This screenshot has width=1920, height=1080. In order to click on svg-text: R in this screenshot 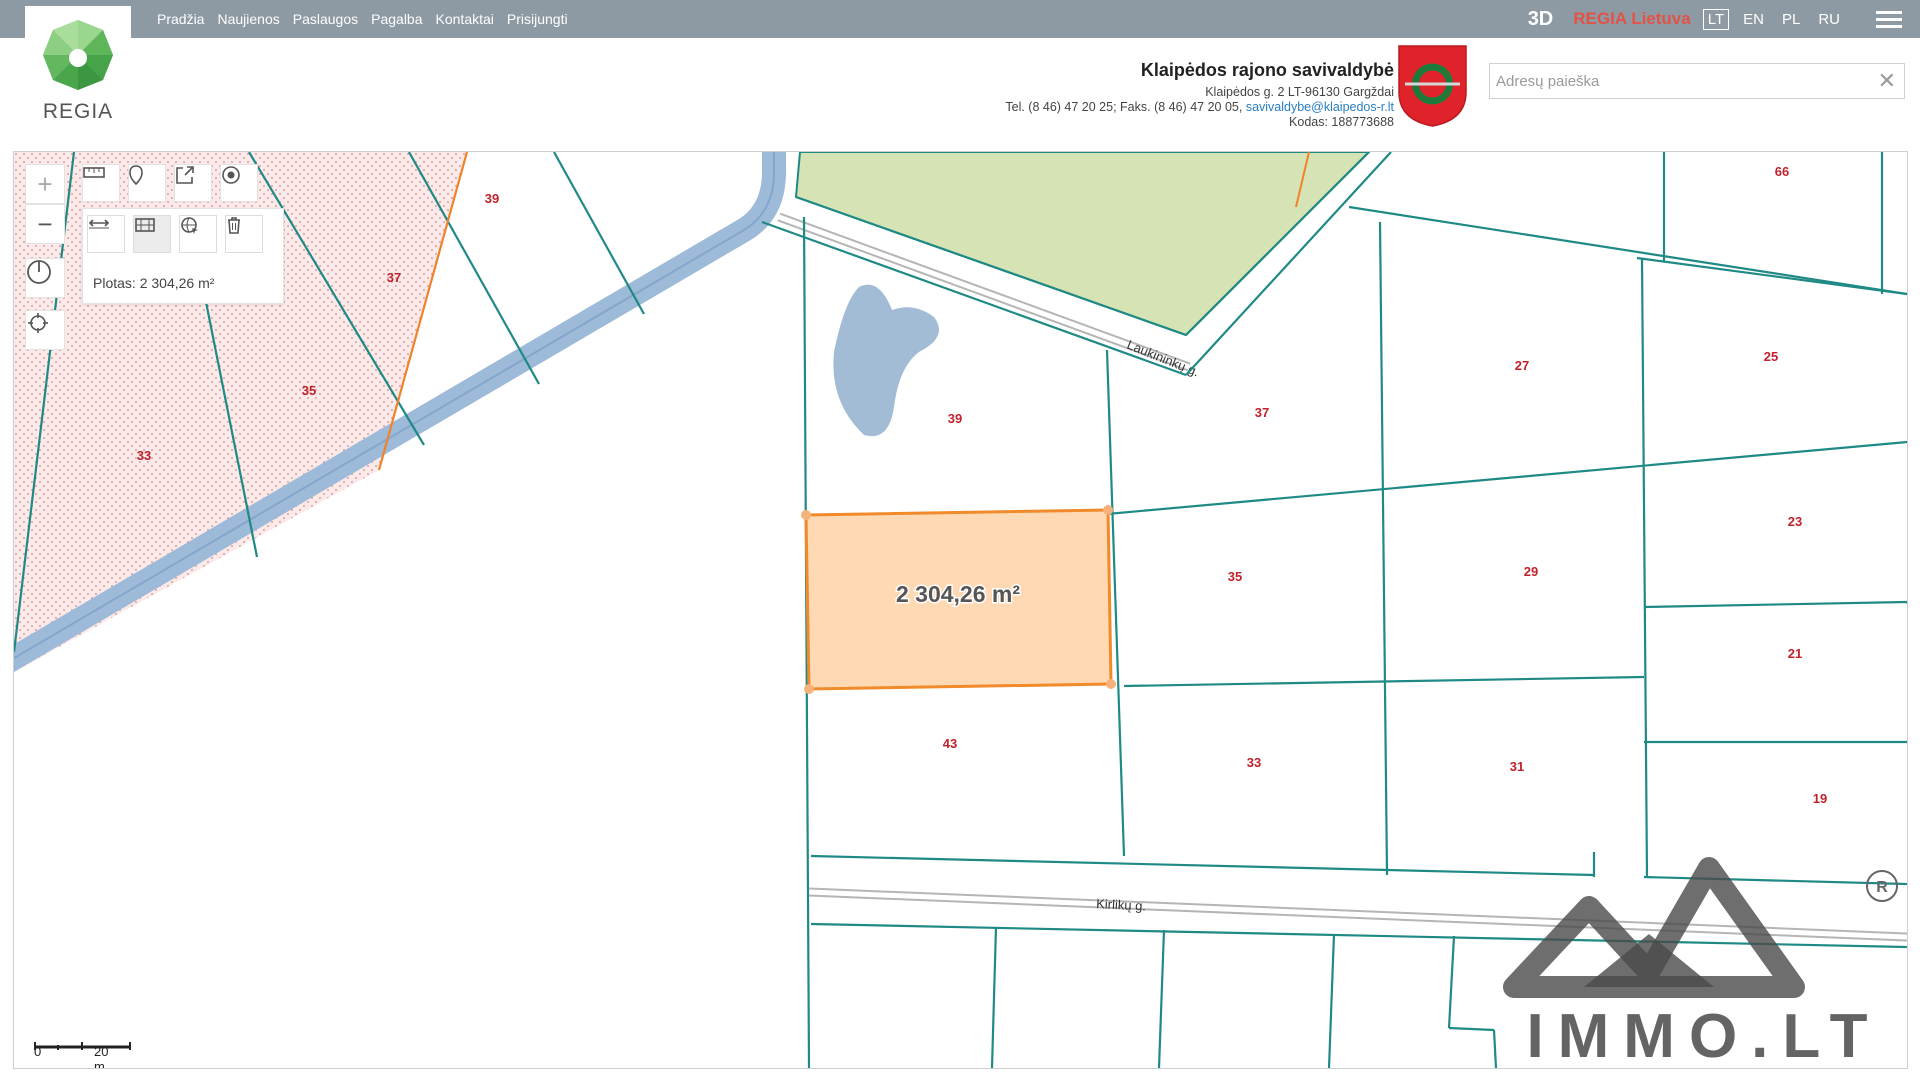, I will do `click(1882, 887)`.